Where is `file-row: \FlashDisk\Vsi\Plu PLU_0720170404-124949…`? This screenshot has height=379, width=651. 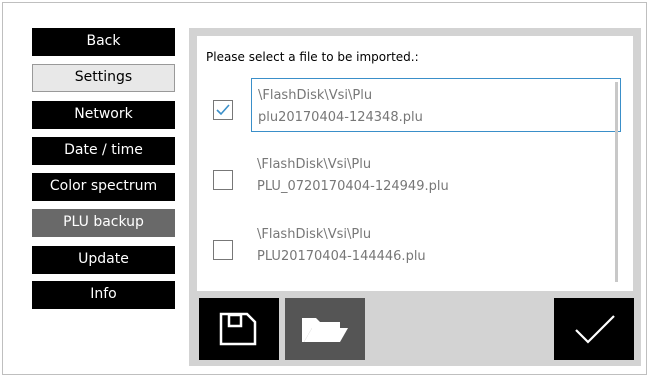
file-row: \FlashDisk\Vsi\Plu PLU_0720170404-124949… is located at coordinates (393, 175).